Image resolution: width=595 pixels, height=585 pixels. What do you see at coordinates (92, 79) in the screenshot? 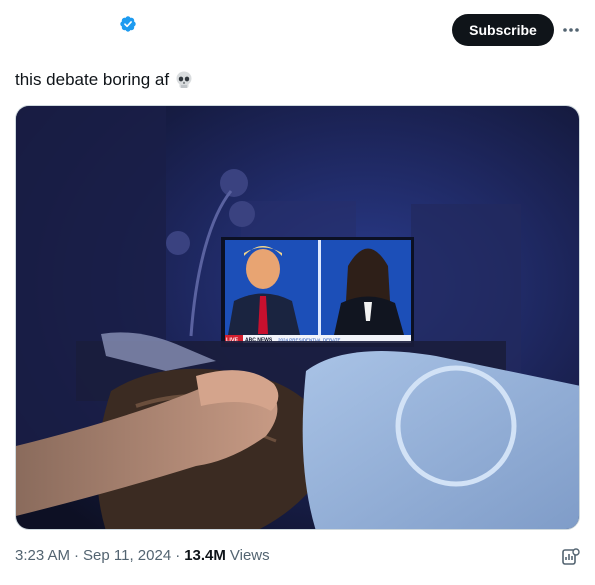
I see `tweet-text: this debate boring af` at bounding box center [92, 79].